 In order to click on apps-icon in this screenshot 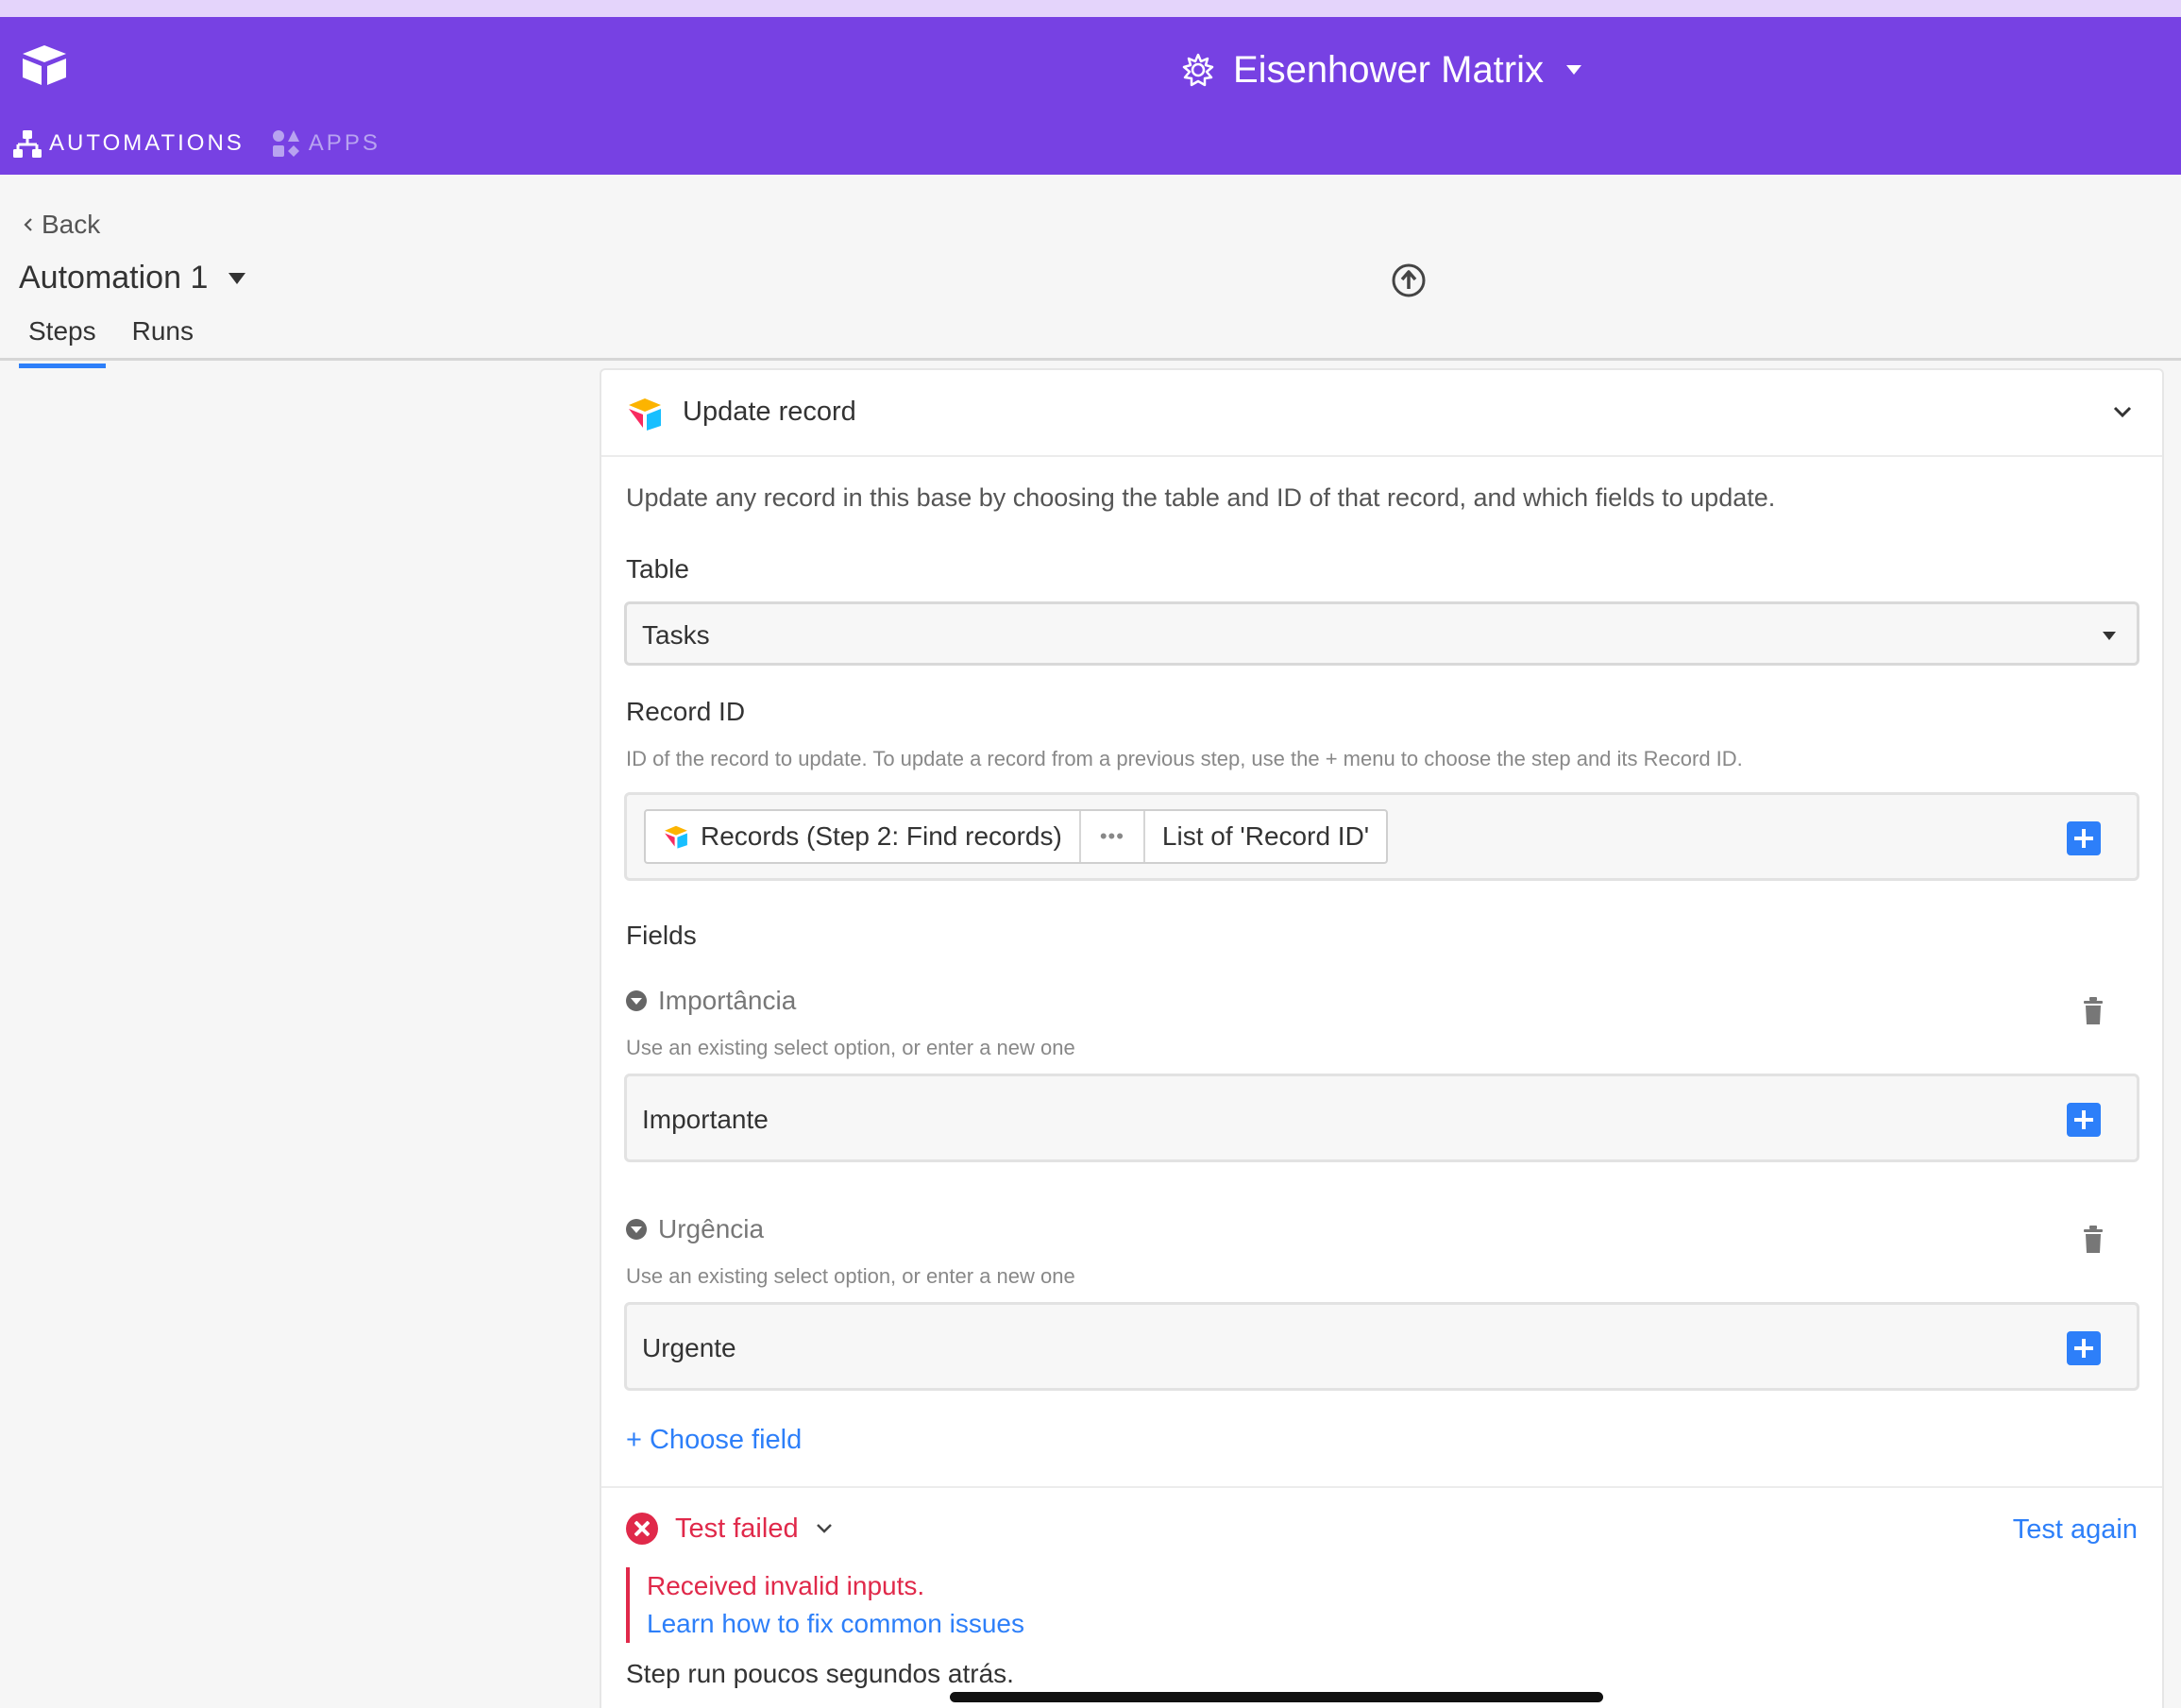, I will do `click(286, 143)`.